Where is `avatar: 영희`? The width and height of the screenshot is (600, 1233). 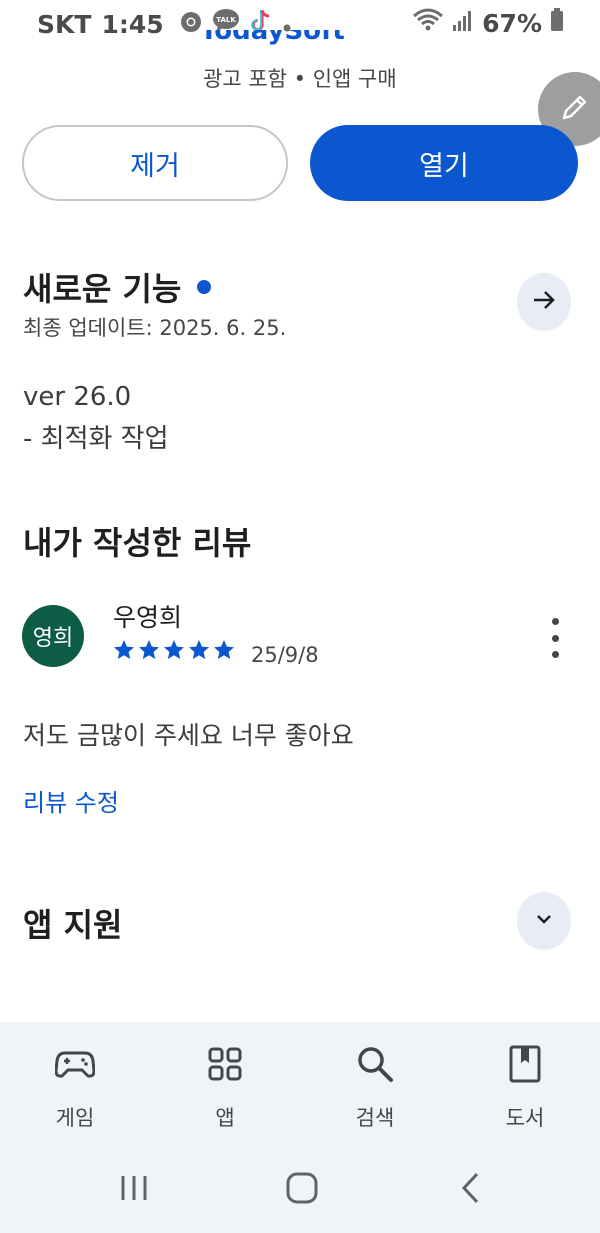 avatar: 영희 is located at coordinates (53, 636).